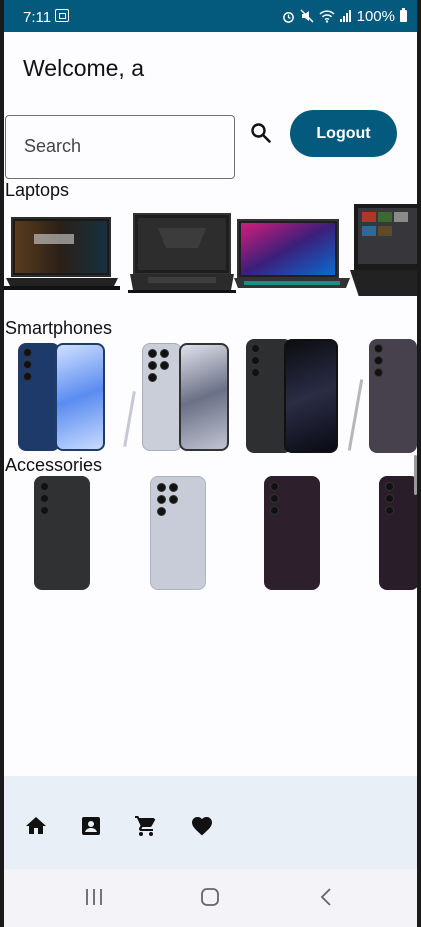 This screenshot has width=421, height=927. I want to click on product-phone-2-back, so click(162, 397).